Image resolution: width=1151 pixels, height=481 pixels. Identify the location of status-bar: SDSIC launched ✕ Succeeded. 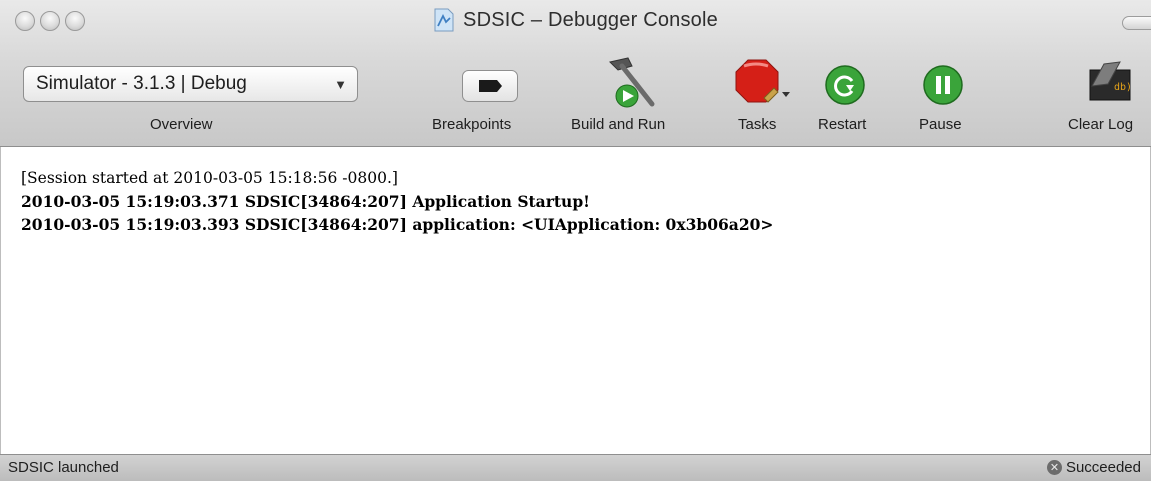
(575, 467).